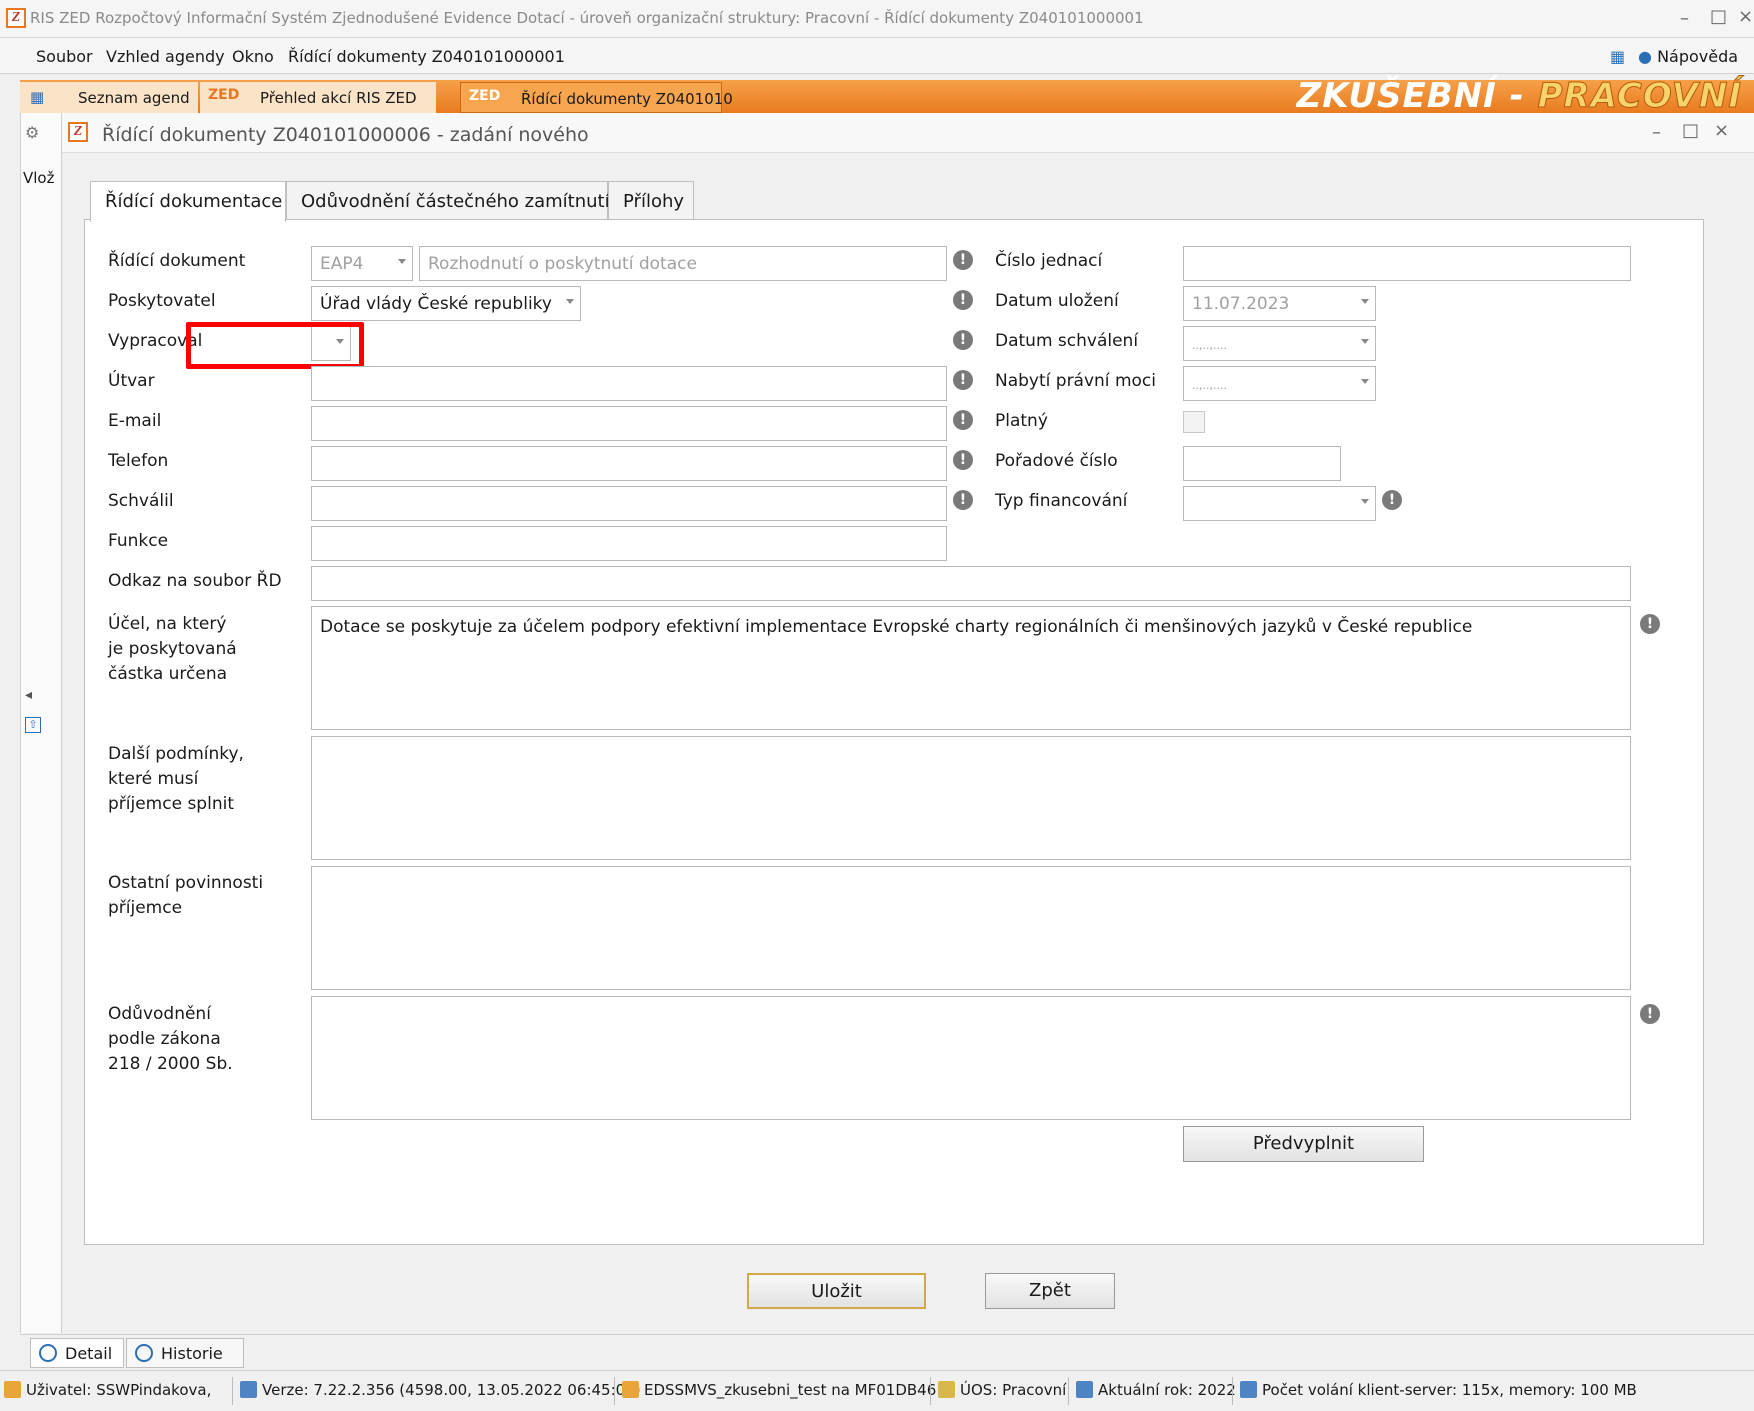 This screenshot has width=1754, height=1411. Describe the element at coordinates (177, 261) in the screenshot. I see `label-ridici-dokument: Řídící dokument` at that location.